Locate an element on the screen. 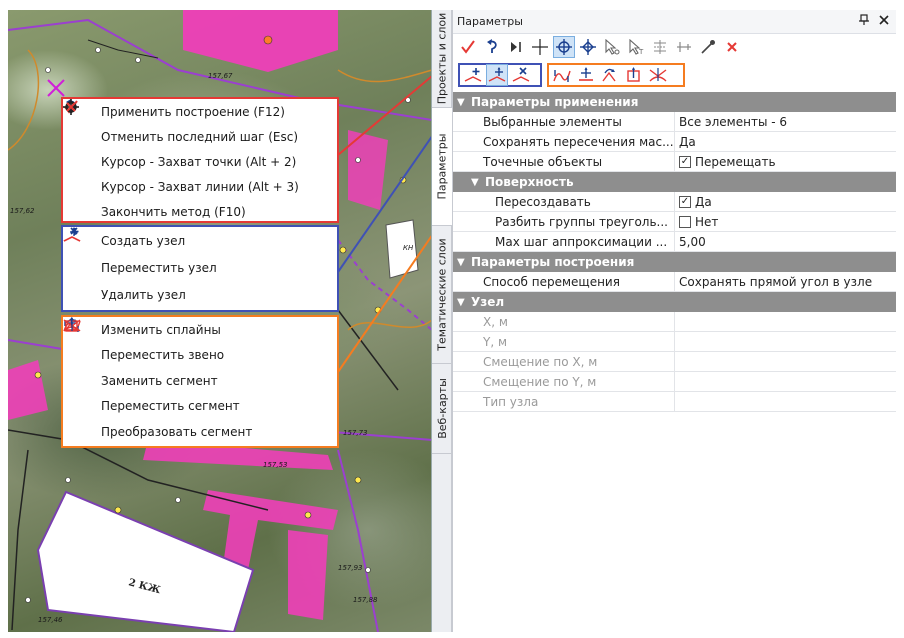  panel-title: Параметры is located at coordinates (490, 21).